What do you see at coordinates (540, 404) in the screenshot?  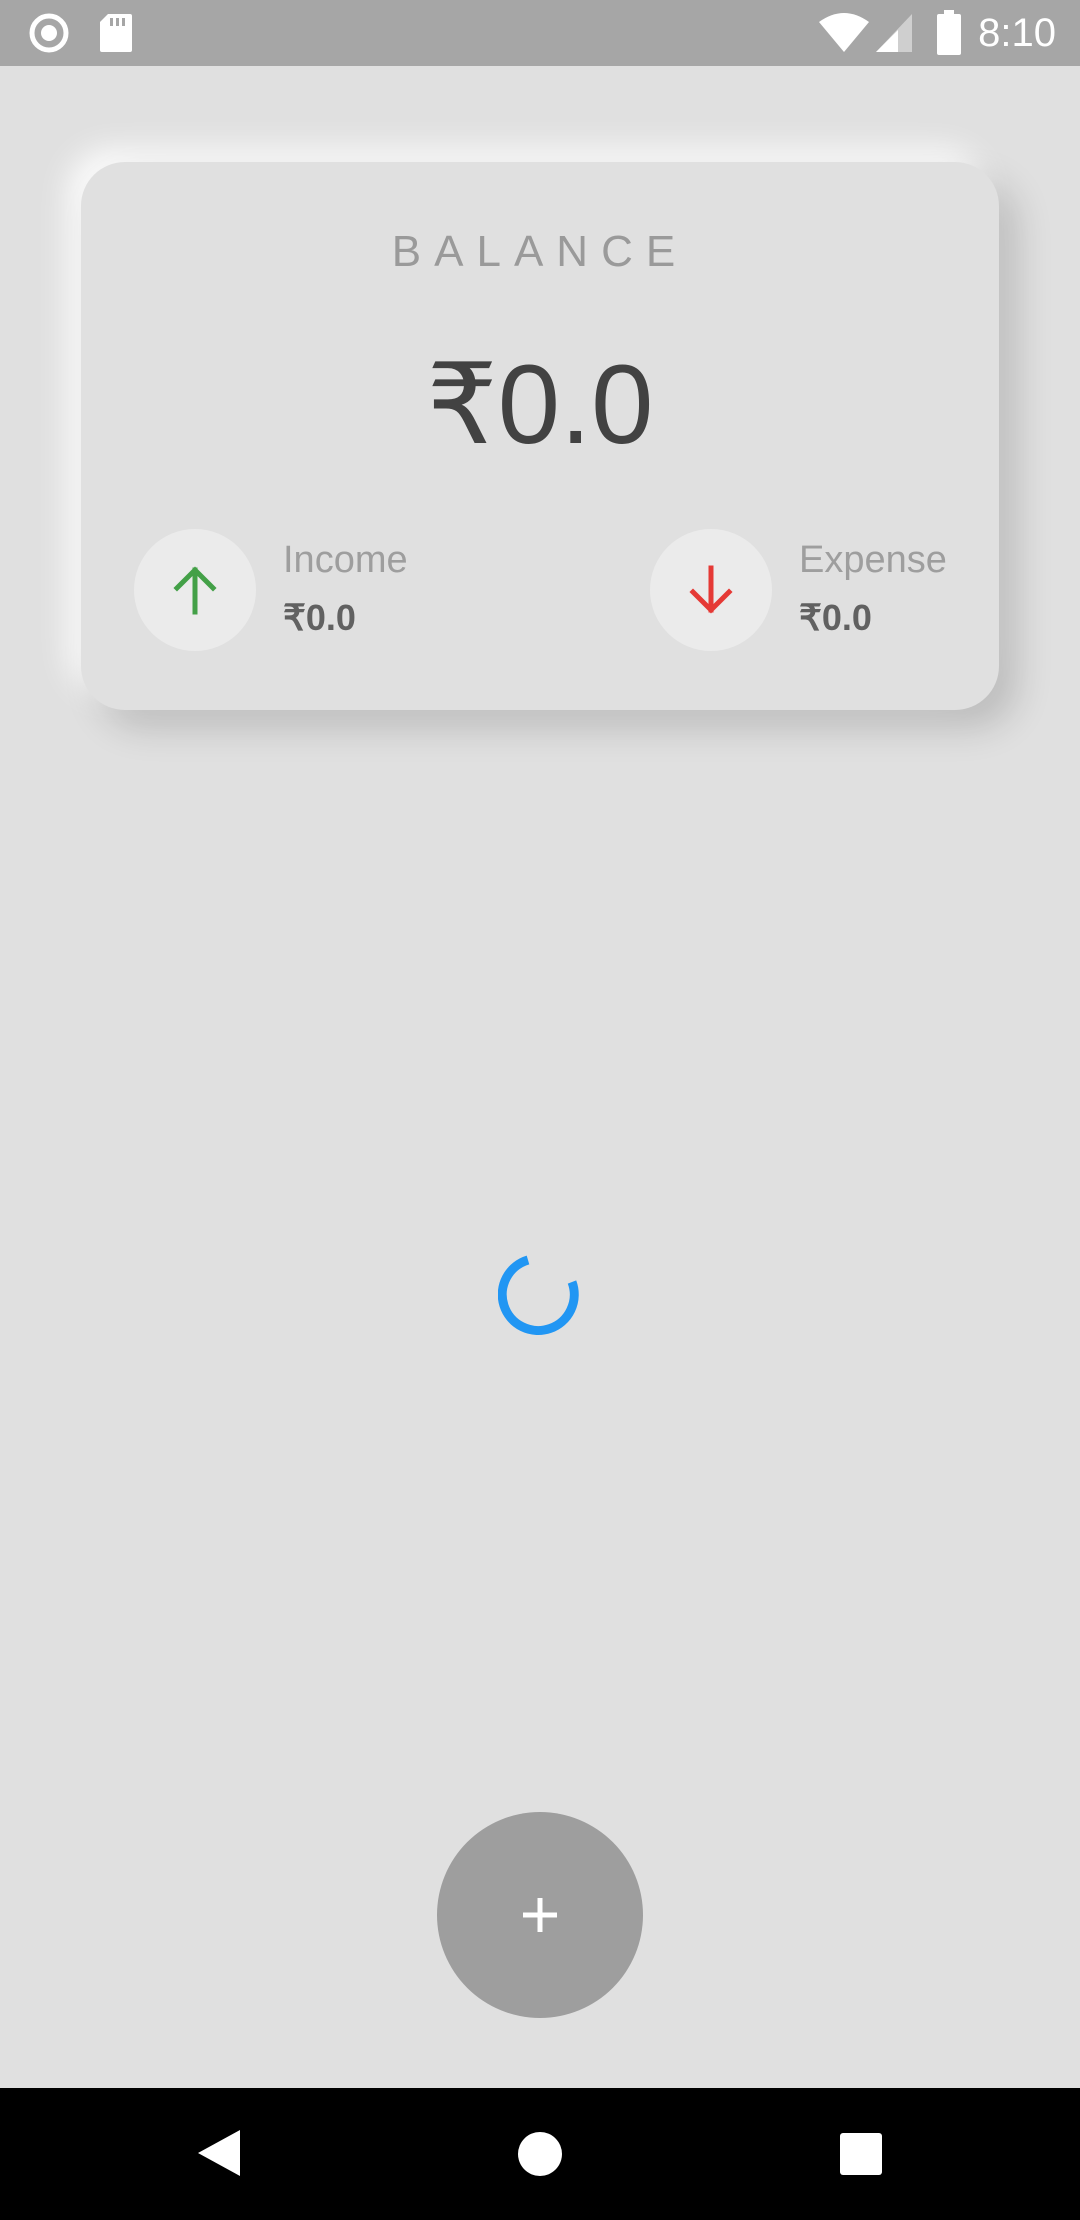 I see `balance-amount: ₹0.0` at bounding box center [540, 404].